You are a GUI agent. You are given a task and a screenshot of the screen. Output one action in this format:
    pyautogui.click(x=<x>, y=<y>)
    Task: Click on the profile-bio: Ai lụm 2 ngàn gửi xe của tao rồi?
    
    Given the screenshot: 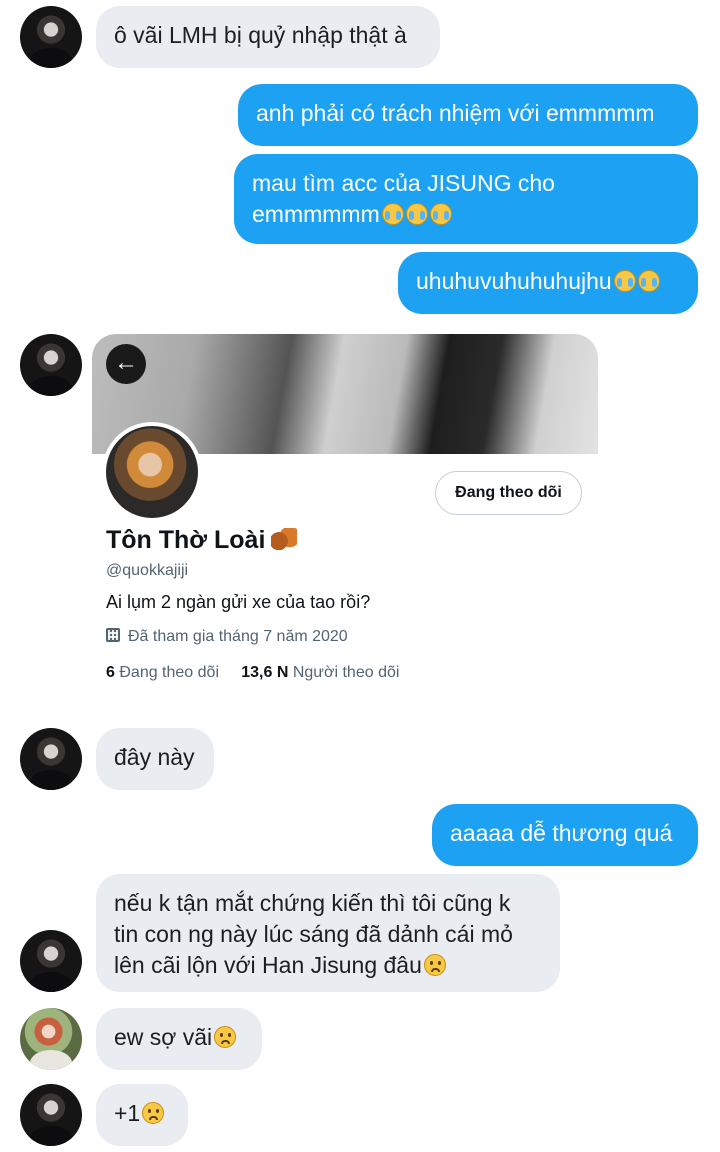 What is the action you would take?
    pyautogui.click(x=238, y=602)
    